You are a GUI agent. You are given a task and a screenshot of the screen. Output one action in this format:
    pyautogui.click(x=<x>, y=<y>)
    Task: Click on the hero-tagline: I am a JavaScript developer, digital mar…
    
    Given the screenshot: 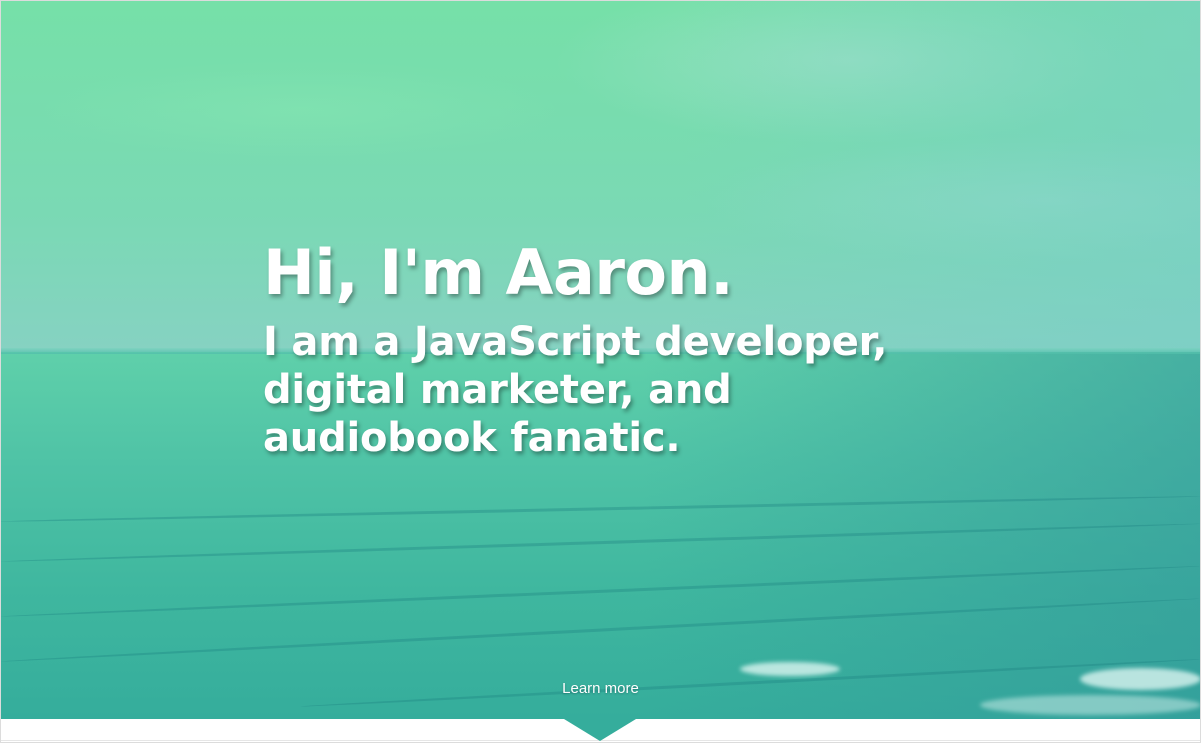 What is the action you would take?
    pyautogui.click(x=575, y=390)
    